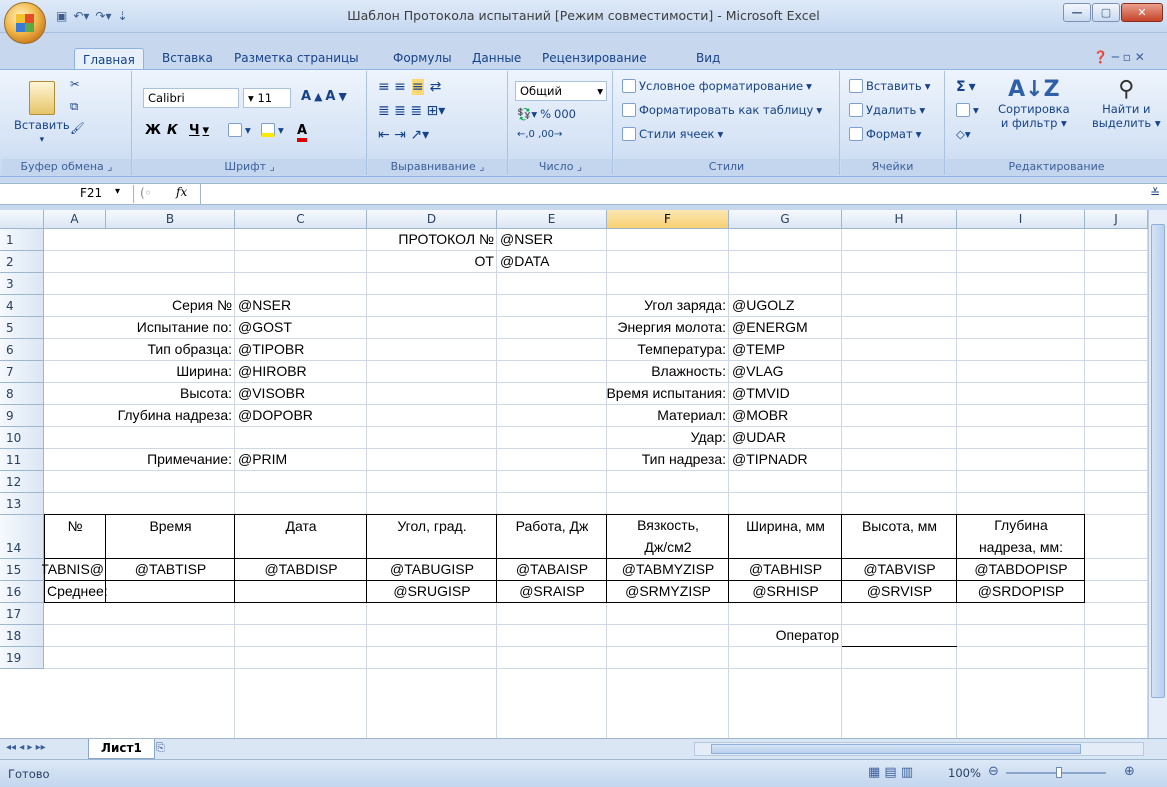  I want to click on row-header-18: 18, so click(22, 636).